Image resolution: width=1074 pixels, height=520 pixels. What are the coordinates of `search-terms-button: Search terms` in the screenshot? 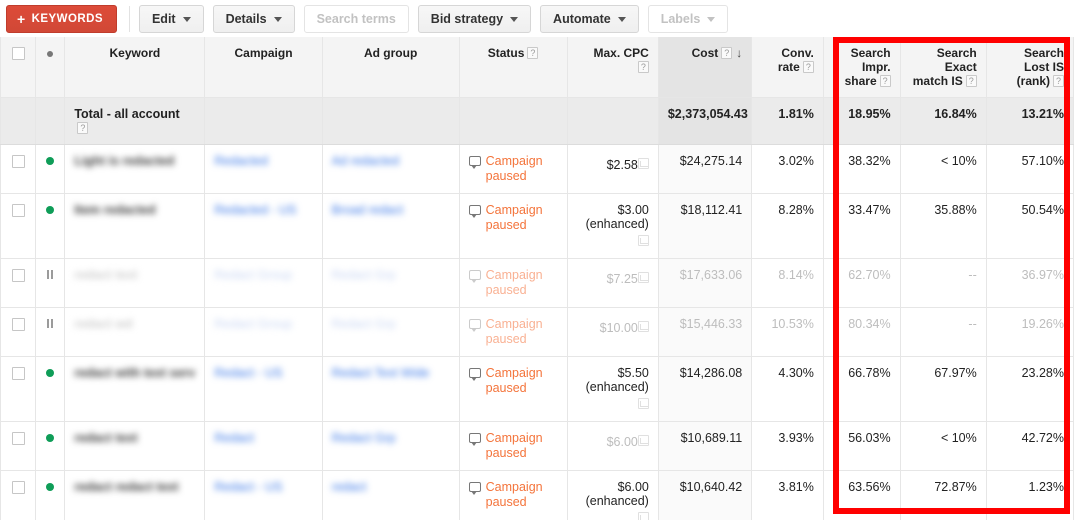 It's located at (356, 18).